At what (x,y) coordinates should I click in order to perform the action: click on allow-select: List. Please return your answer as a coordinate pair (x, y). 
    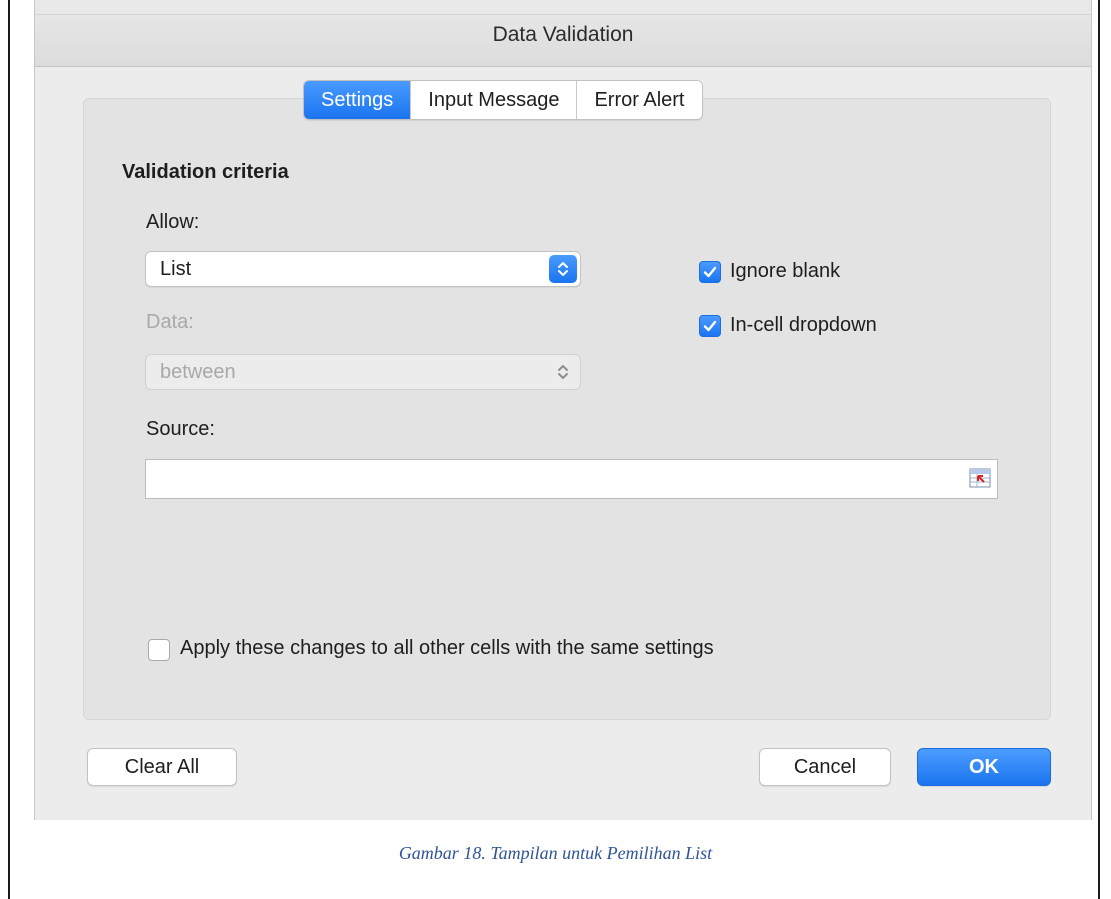
    Looking at the image, I should click on (363, 269).